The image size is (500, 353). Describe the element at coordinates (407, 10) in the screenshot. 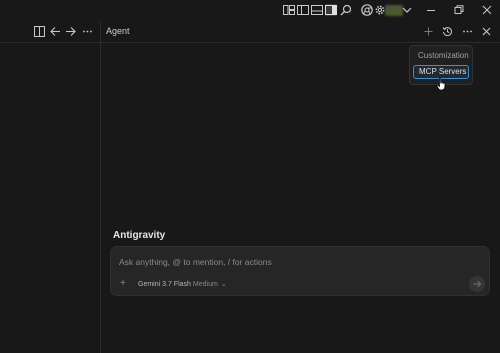

I see `account-chevron-icon` at that location.